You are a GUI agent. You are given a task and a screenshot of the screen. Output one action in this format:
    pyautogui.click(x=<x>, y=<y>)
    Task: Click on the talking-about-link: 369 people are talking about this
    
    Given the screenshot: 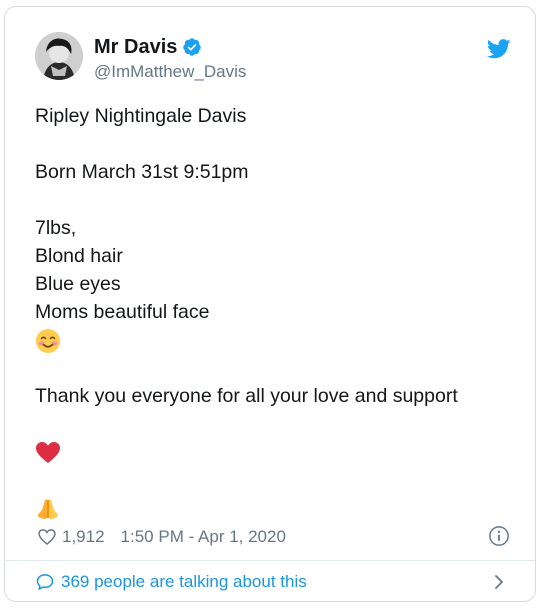 What is the action you would take?
    pyautogui.click(x=270, y=581)
    